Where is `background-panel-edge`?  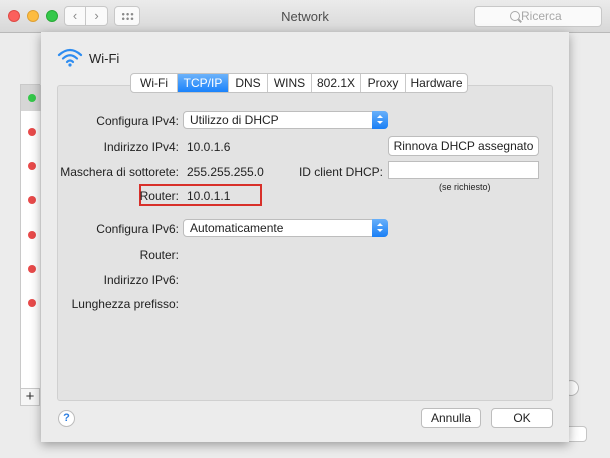 background-panel-edge is located at coordinates (573, 250).